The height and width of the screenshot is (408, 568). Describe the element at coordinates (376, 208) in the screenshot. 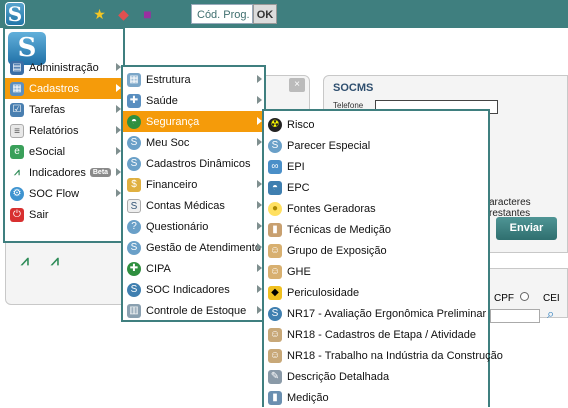

I see `submenu-item-fontes-geradoras: ● Fontes Geradoras` at that location.